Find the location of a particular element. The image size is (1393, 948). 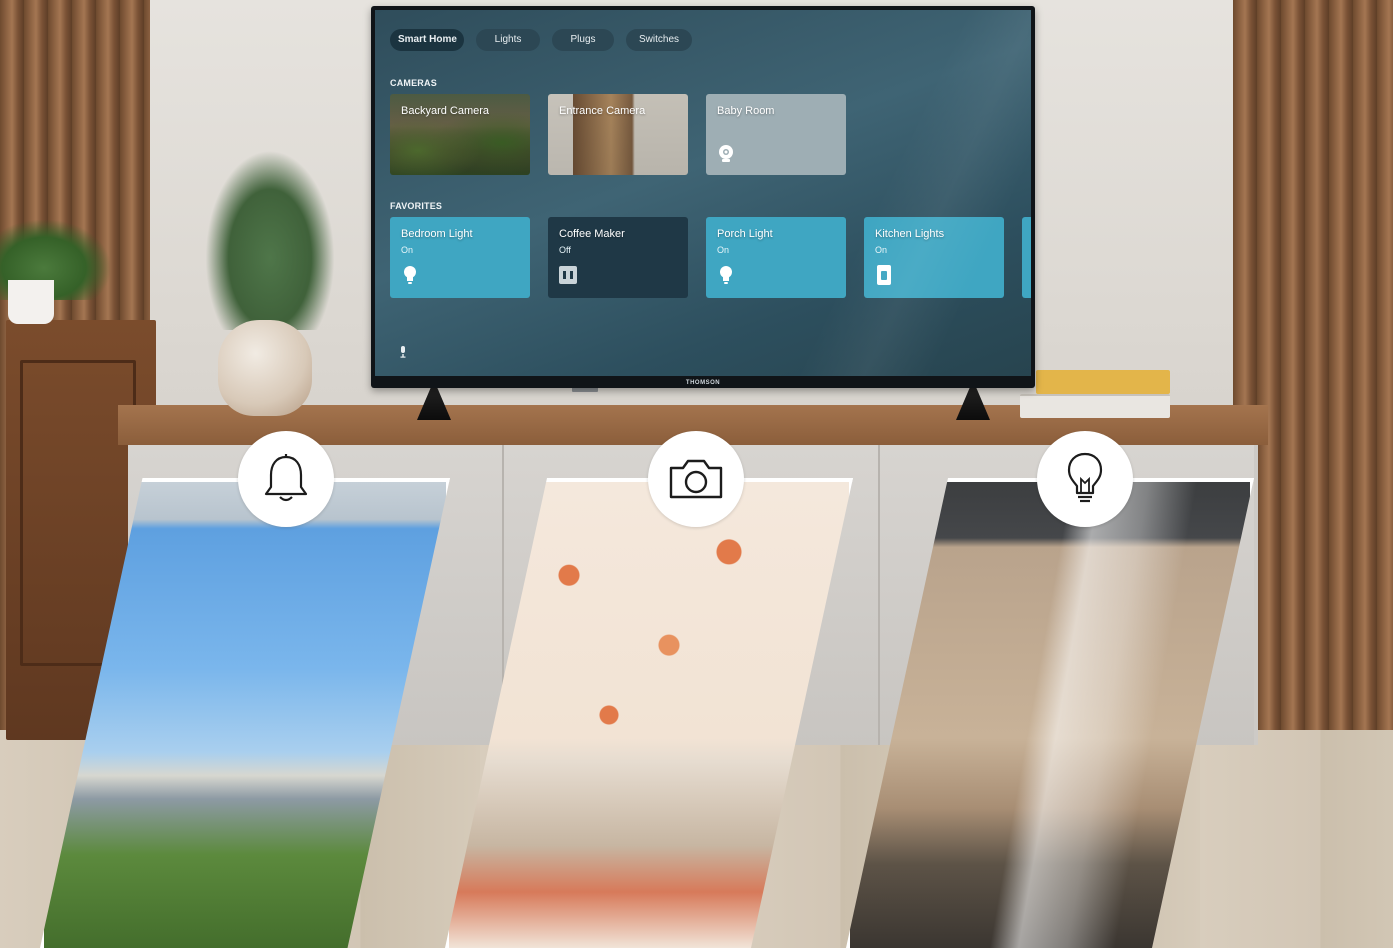

light-switch-icon is located at coordinates (884, 275).